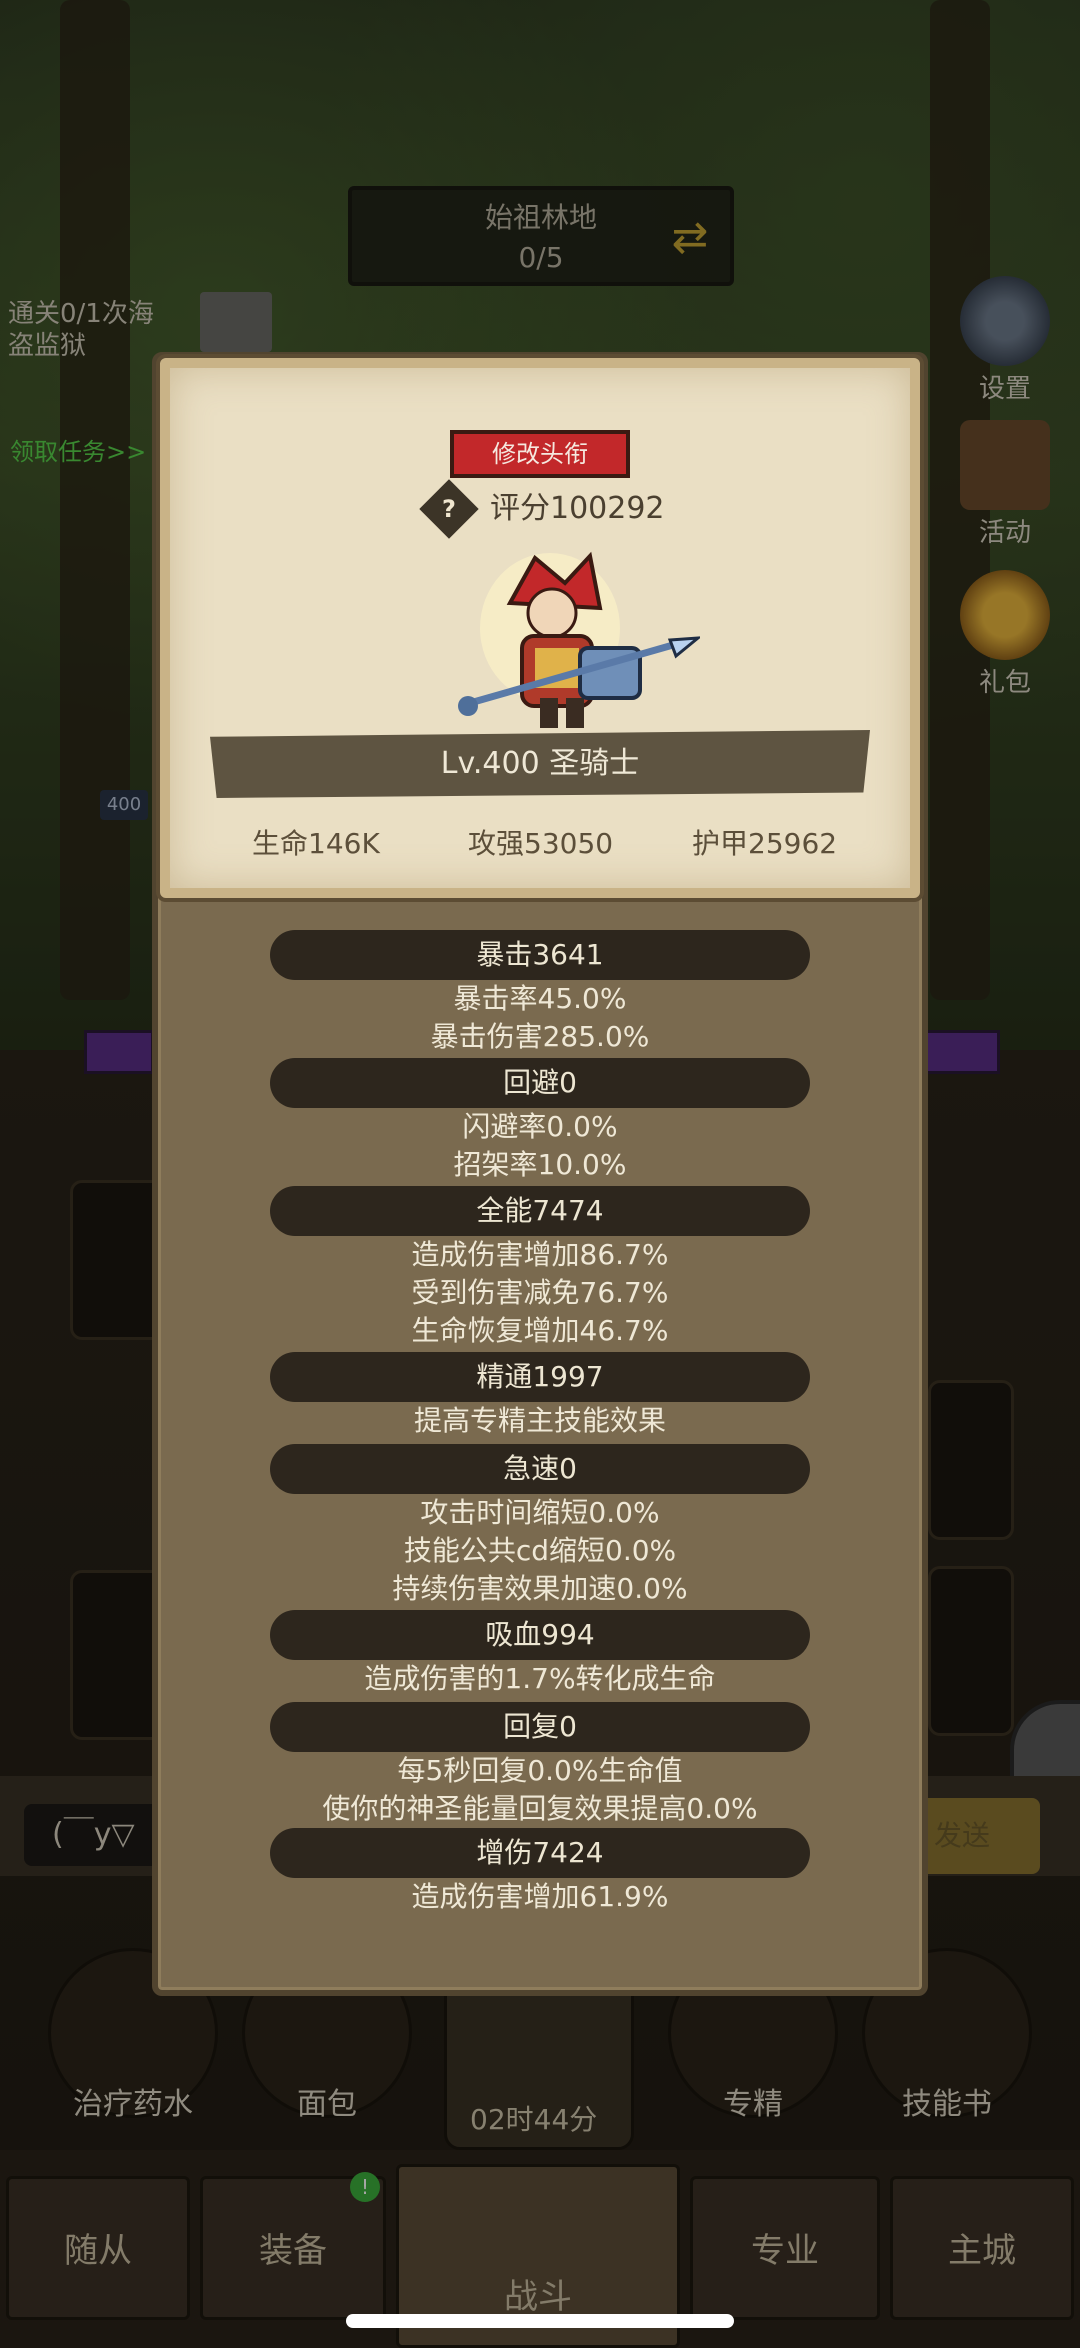 This screenshot has height=2348, width=1080. I want to click on stat-header-damage-bonus: 增伤7424, so click(540, 1853).